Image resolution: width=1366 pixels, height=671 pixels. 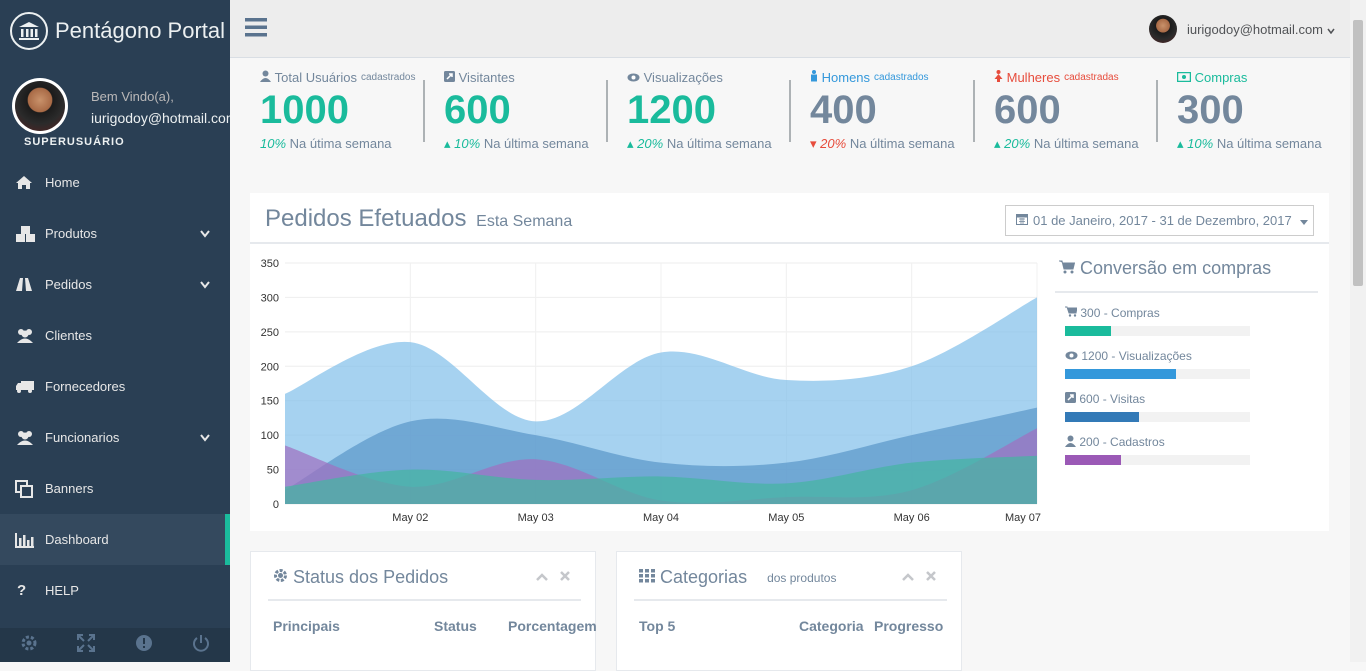 I want to click on calendar-icon, so click(x=1022, y=220).